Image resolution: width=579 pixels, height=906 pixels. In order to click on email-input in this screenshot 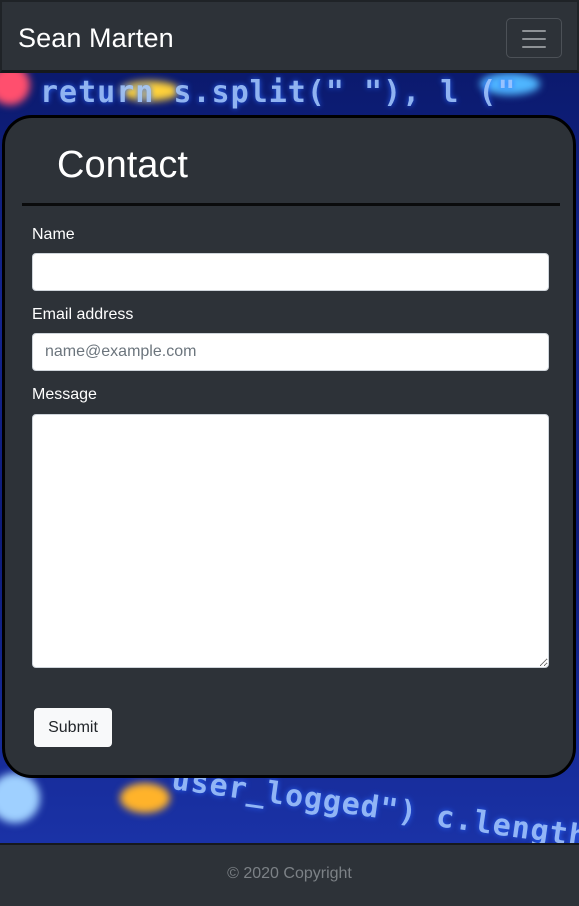, I will do `click(290, 352)`.